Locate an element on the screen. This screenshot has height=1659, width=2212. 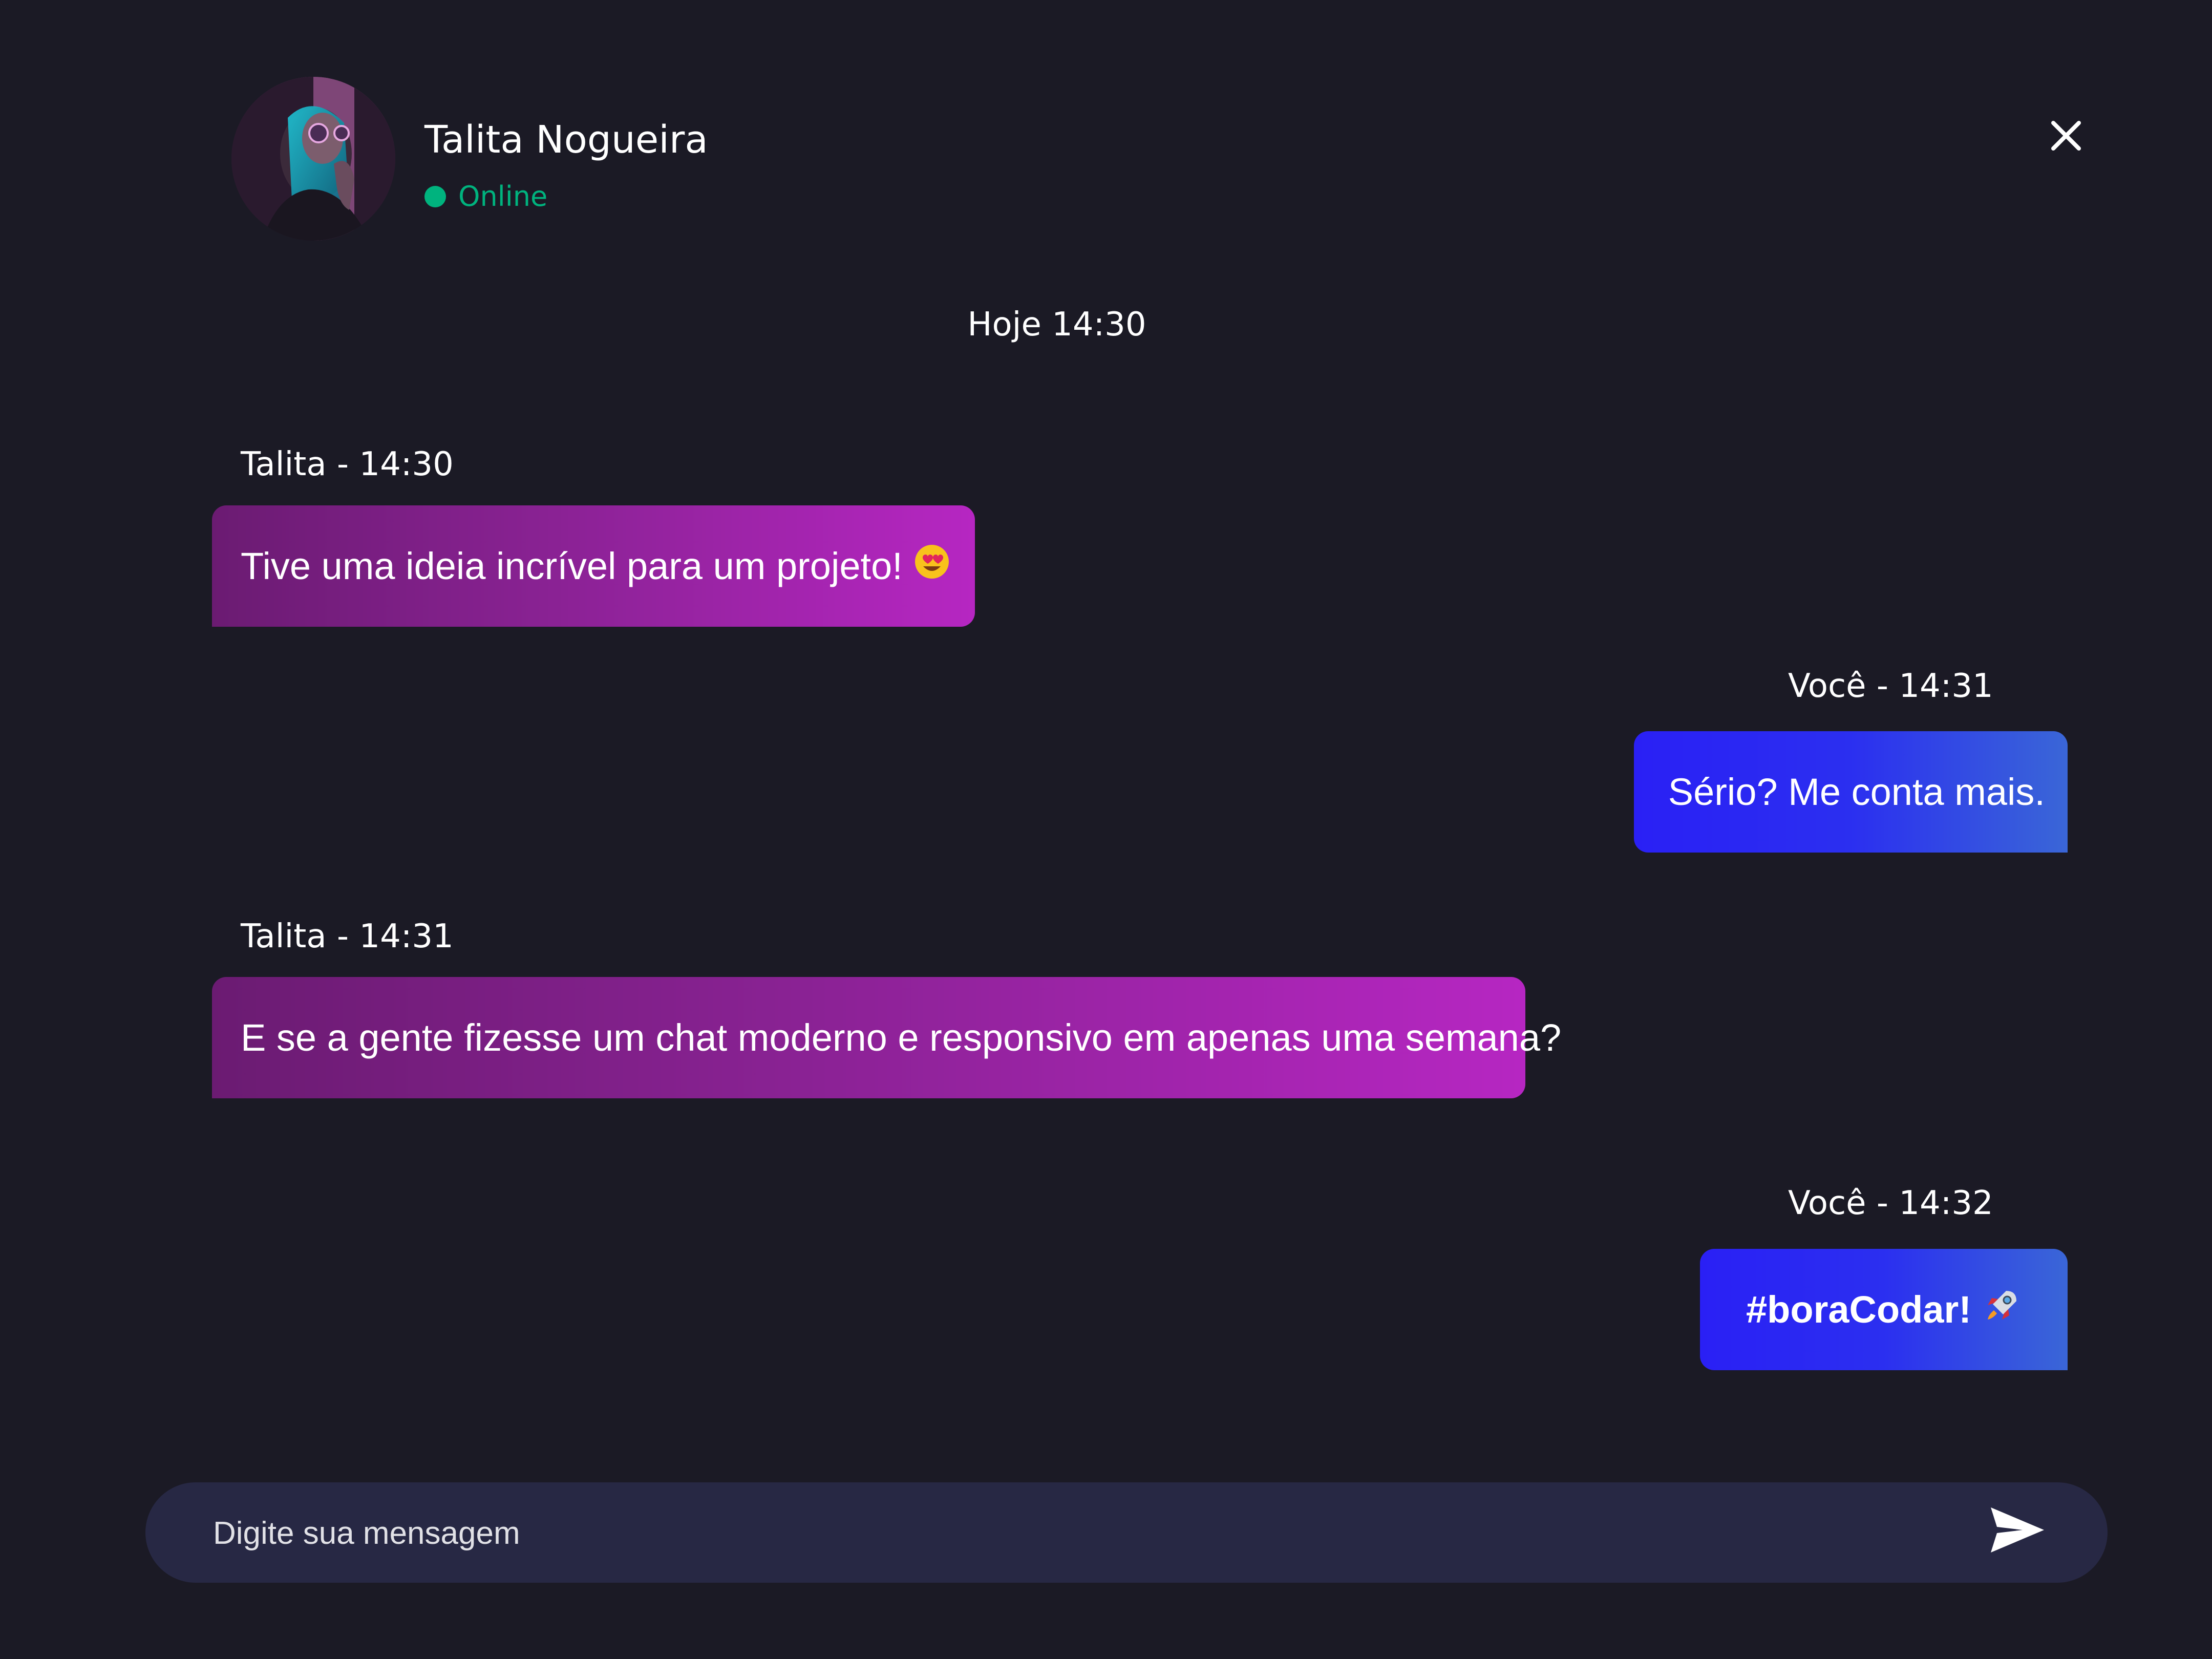
status-indicator: Online is located at coordinates (486, 196).